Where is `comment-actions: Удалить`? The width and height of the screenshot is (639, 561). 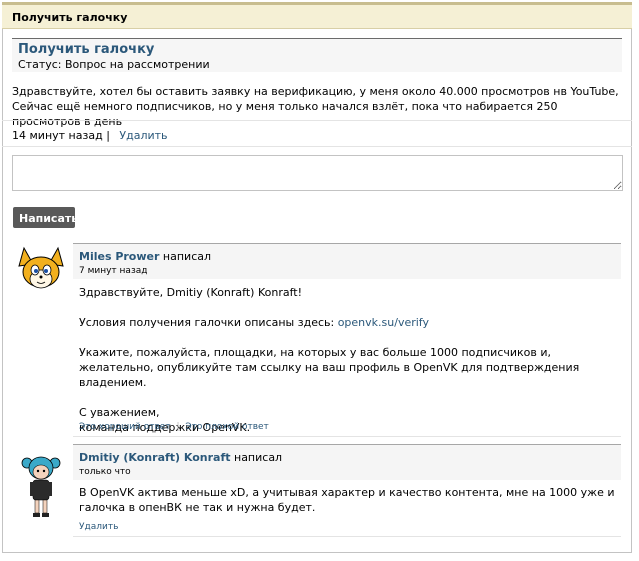 comment-actions: Удалить is located at coordinates (98, 527).